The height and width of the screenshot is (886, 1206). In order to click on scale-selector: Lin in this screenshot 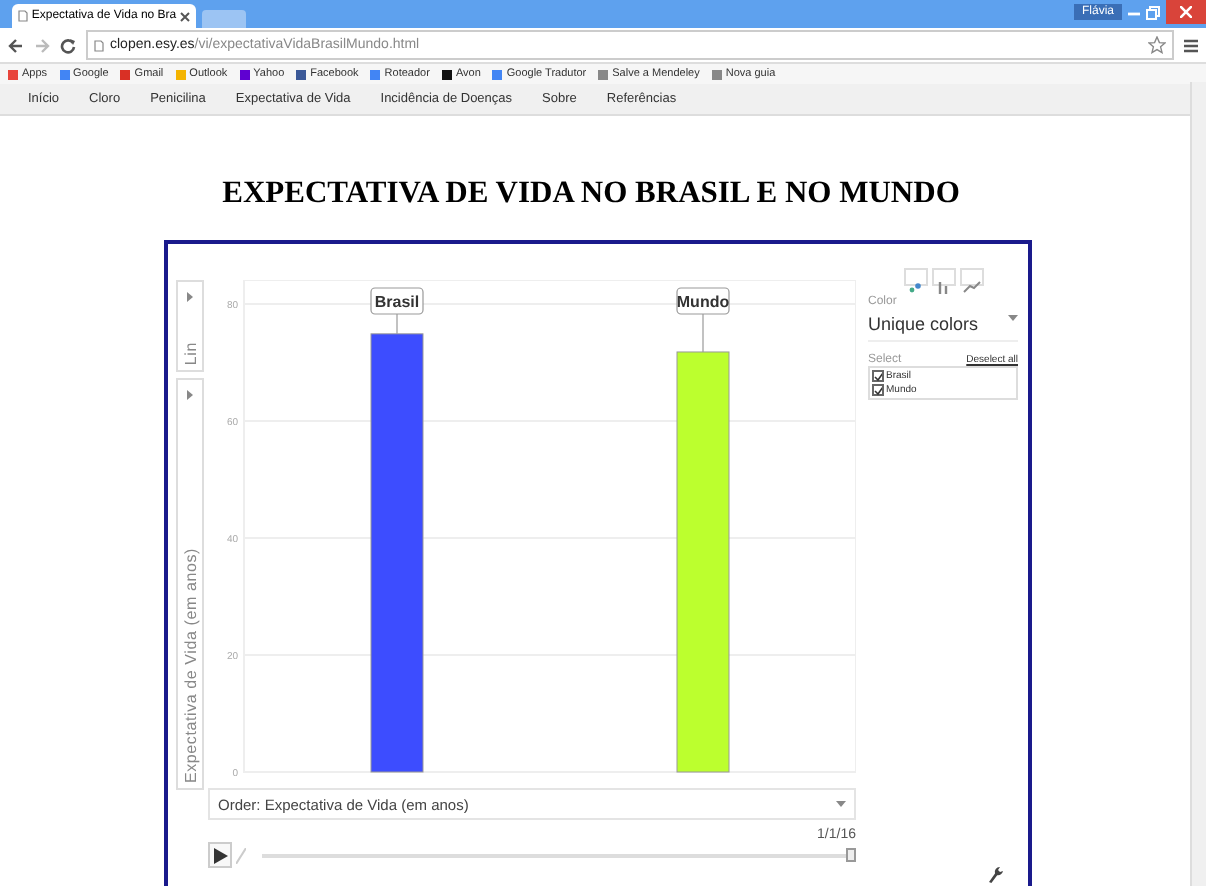, I will do `click(190, 326)`.